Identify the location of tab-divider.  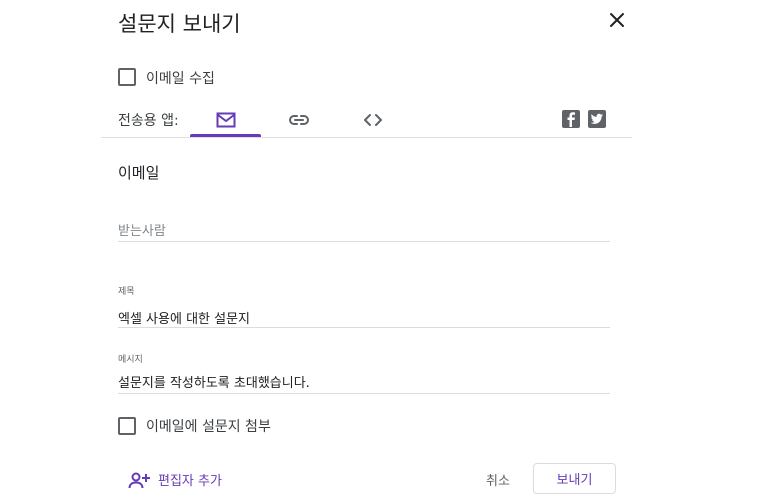
(366, 137).